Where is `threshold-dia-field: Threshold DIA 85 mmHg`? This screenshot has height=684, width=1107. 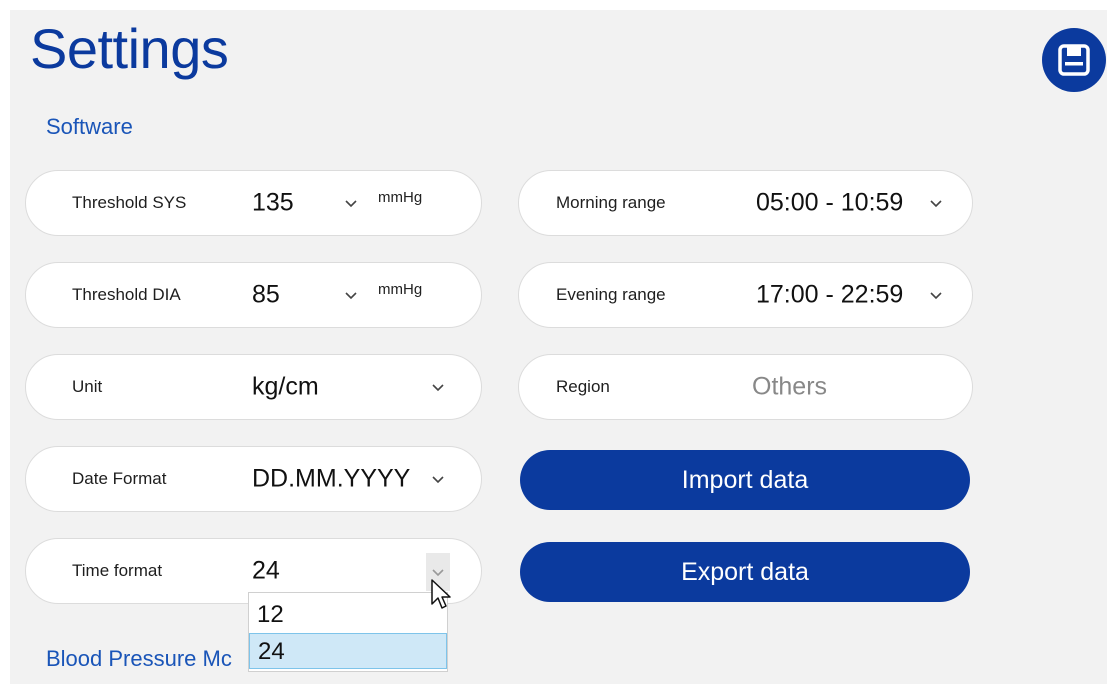 threshold-dia-field: Threshold DIA 85 mmHg is located at coordinates (253, 295).